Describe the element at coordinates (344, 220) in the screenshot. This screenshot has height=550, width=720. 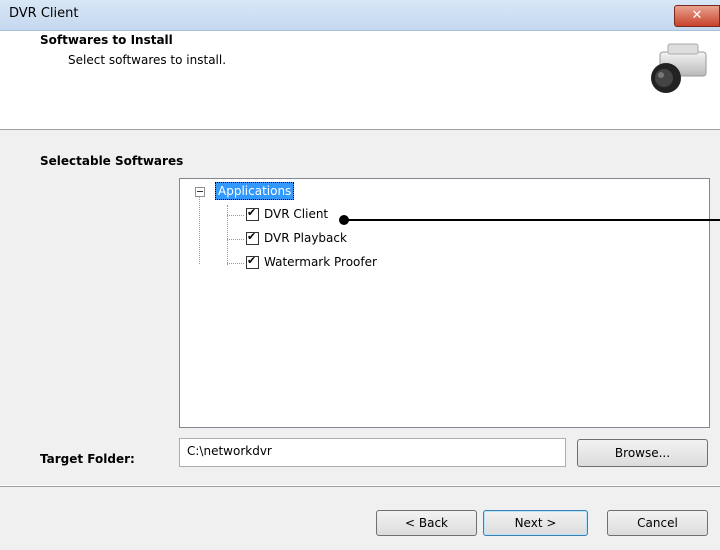
I see `callout-dot` at that location.